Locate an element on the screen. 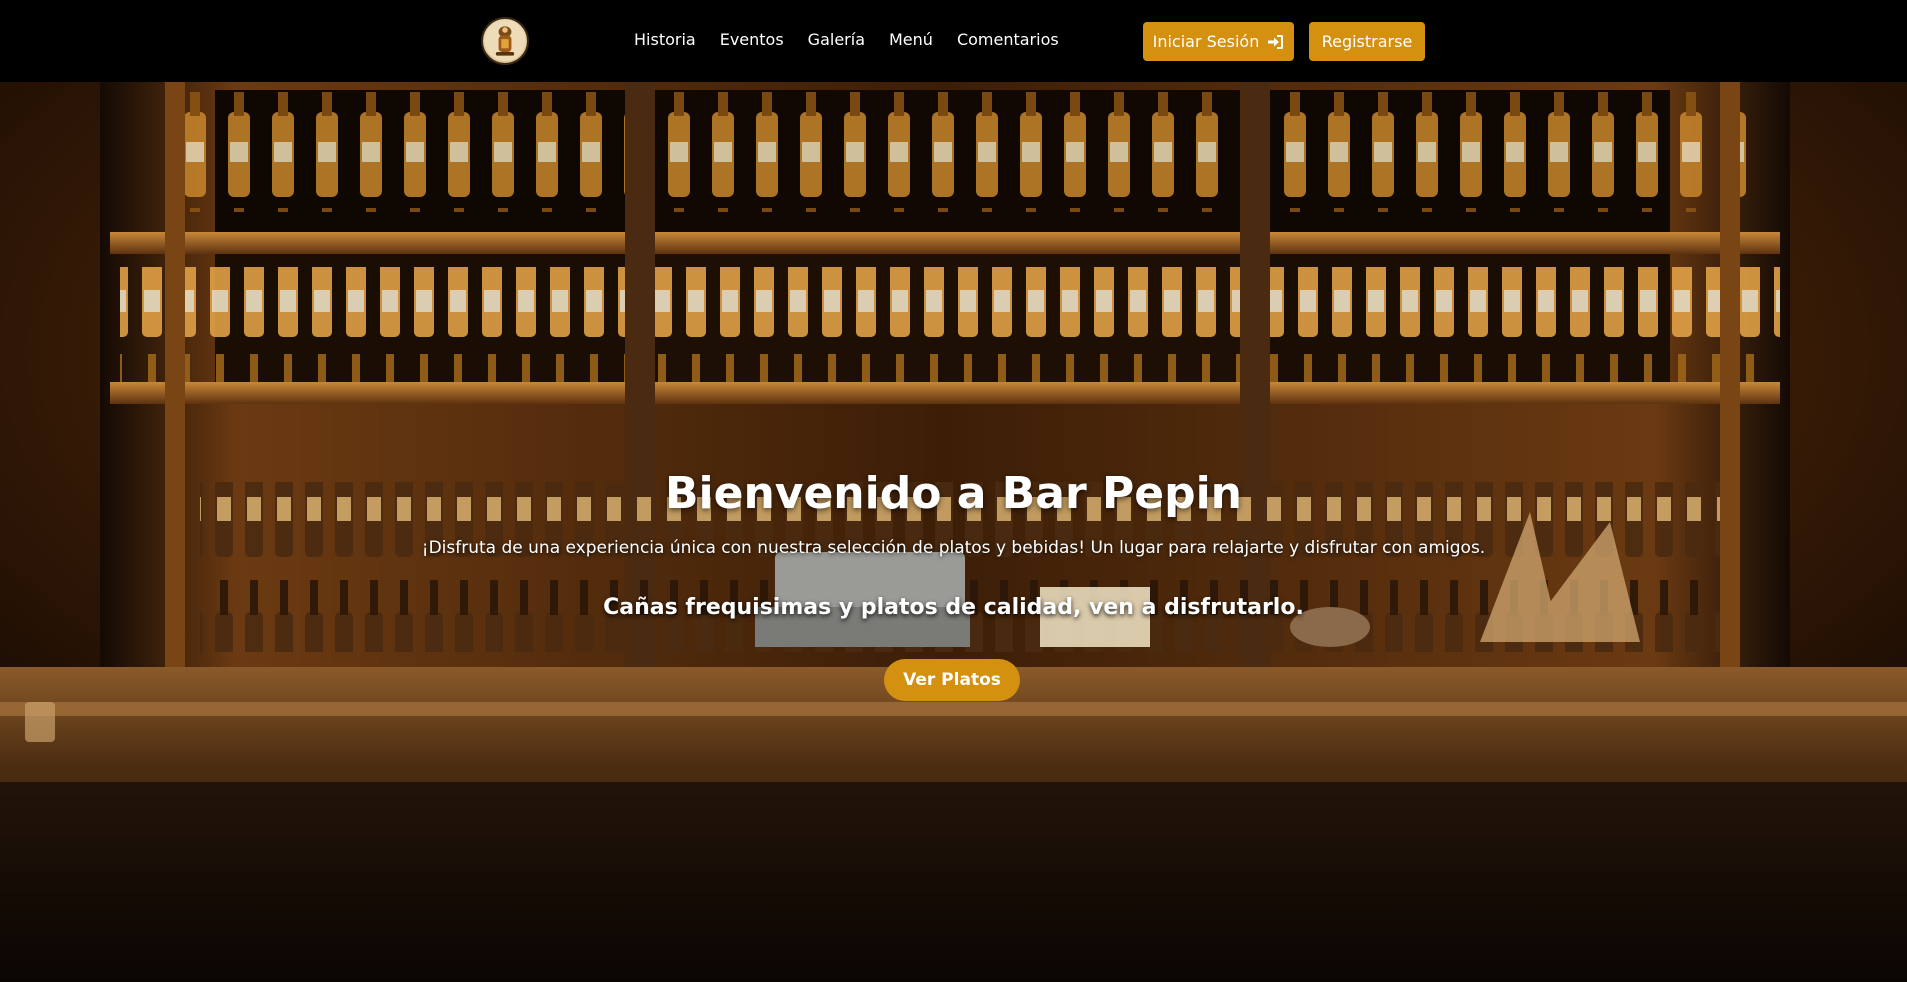 The width and height of the screenshot is (1907, 982). view-dishes-label: Ver Platos is located at coordinates (952, 680).